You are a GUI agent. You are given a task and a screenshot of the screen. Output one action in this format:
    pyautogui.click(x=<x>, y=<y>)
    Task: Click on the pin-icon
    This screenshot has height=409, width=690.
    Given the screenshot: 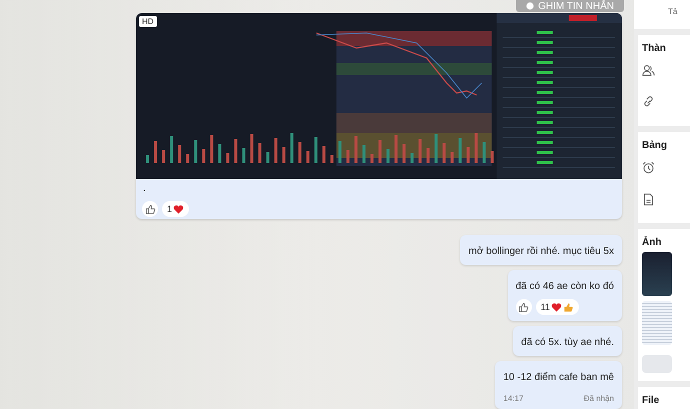 What is the action you would take?
    pyautogui.click(x=530, y=6)
    